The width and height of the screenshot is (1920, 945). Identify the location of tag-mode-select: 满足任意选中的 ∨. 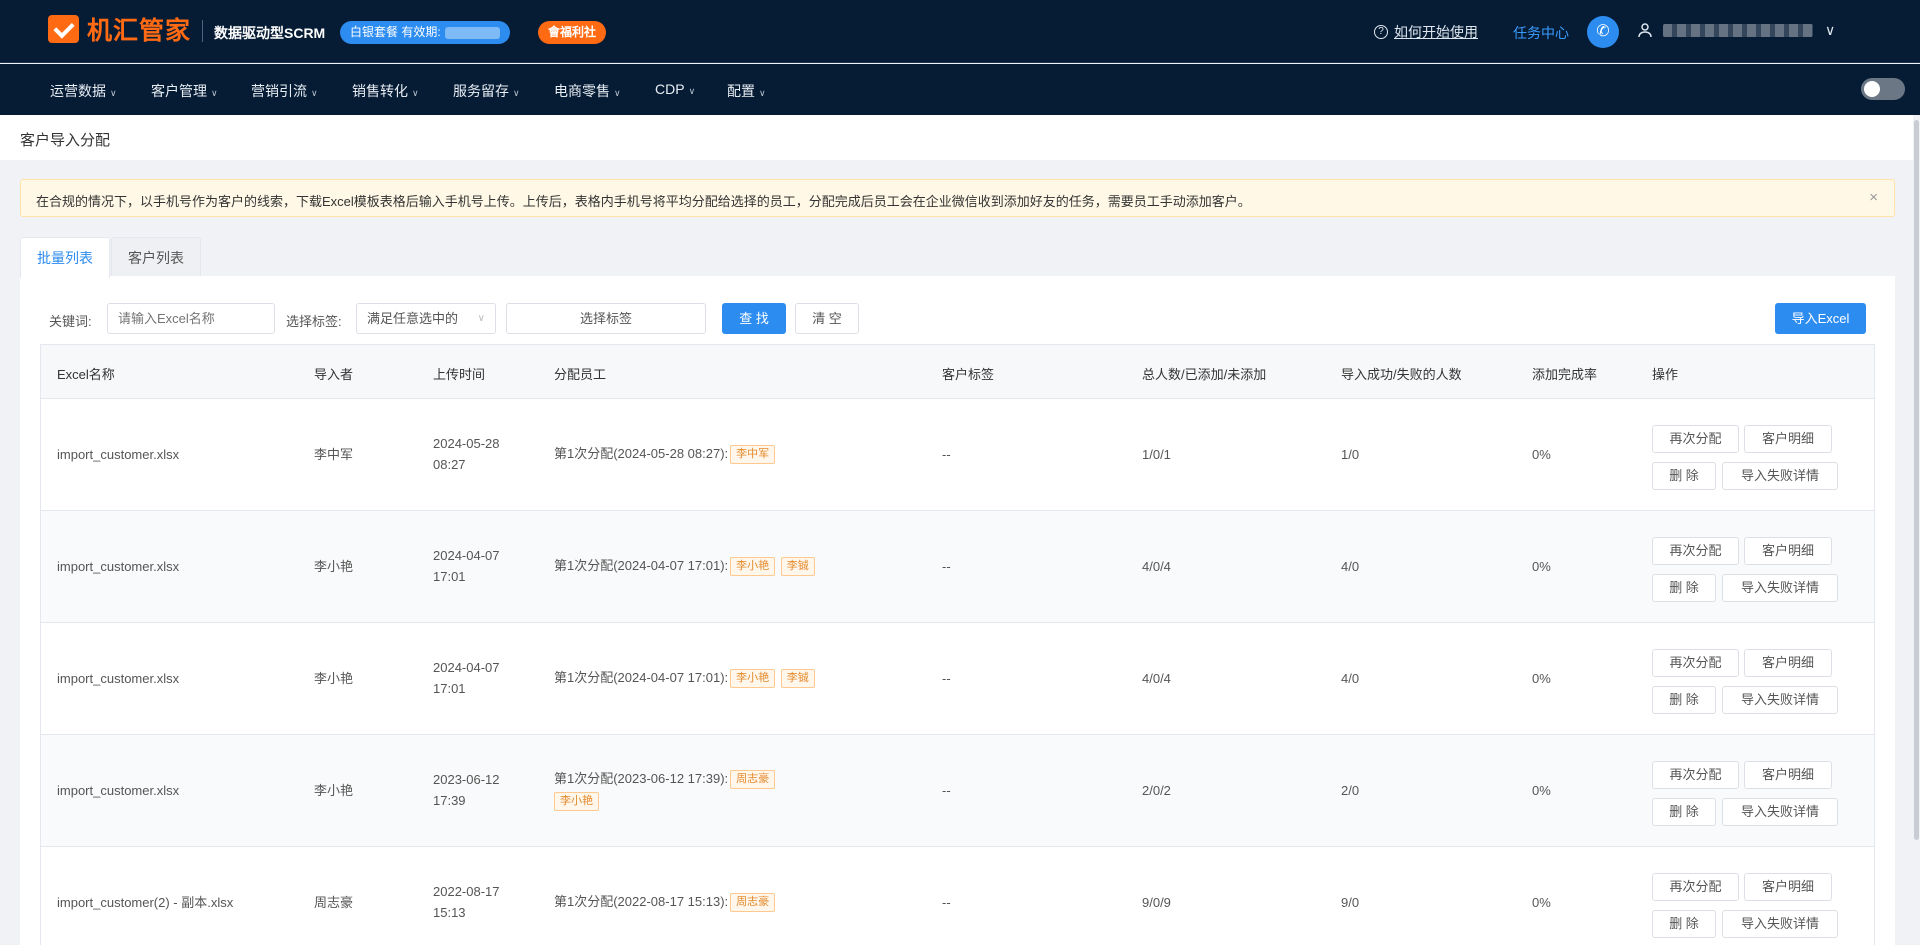
(426, 318).